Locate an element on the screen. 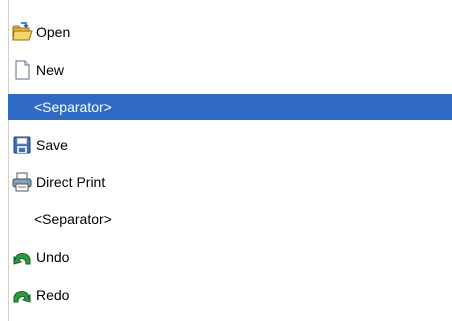 This screenshot has width=452, height=321. list-item-separator-selected: <Separator> is located at coordinates (230, 107).